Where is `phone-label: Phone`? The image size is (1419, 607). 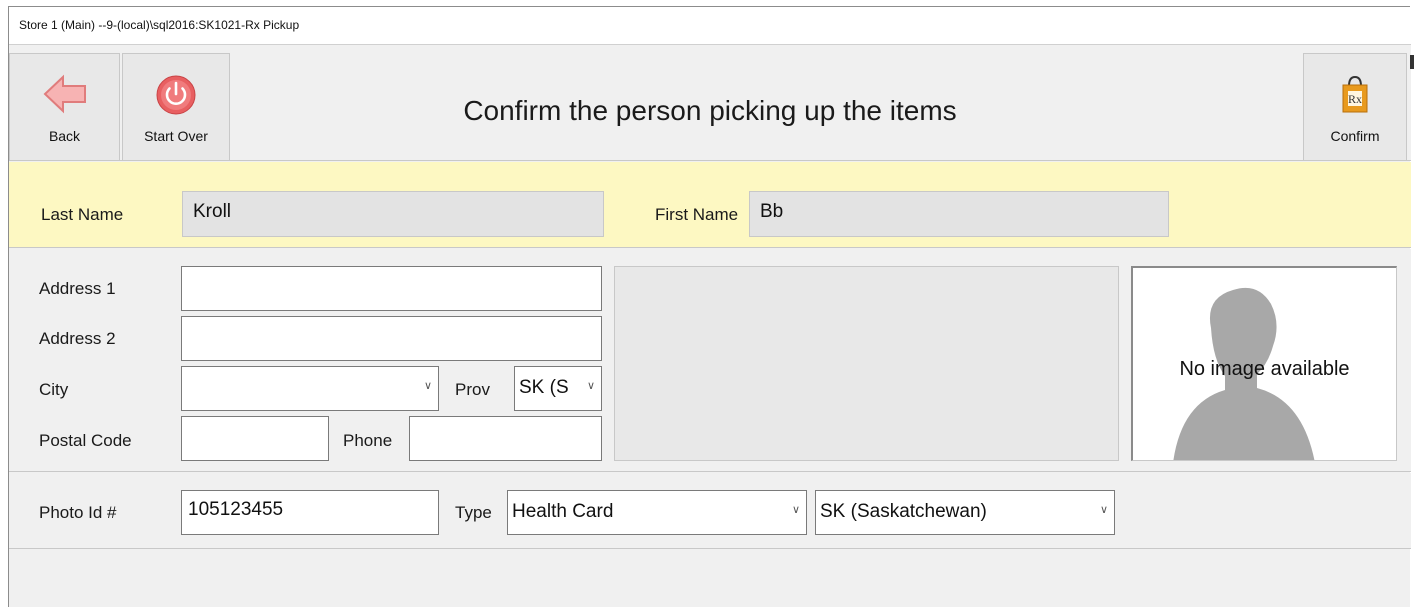 phone-label: Phone is located at coordinates (368, 440).